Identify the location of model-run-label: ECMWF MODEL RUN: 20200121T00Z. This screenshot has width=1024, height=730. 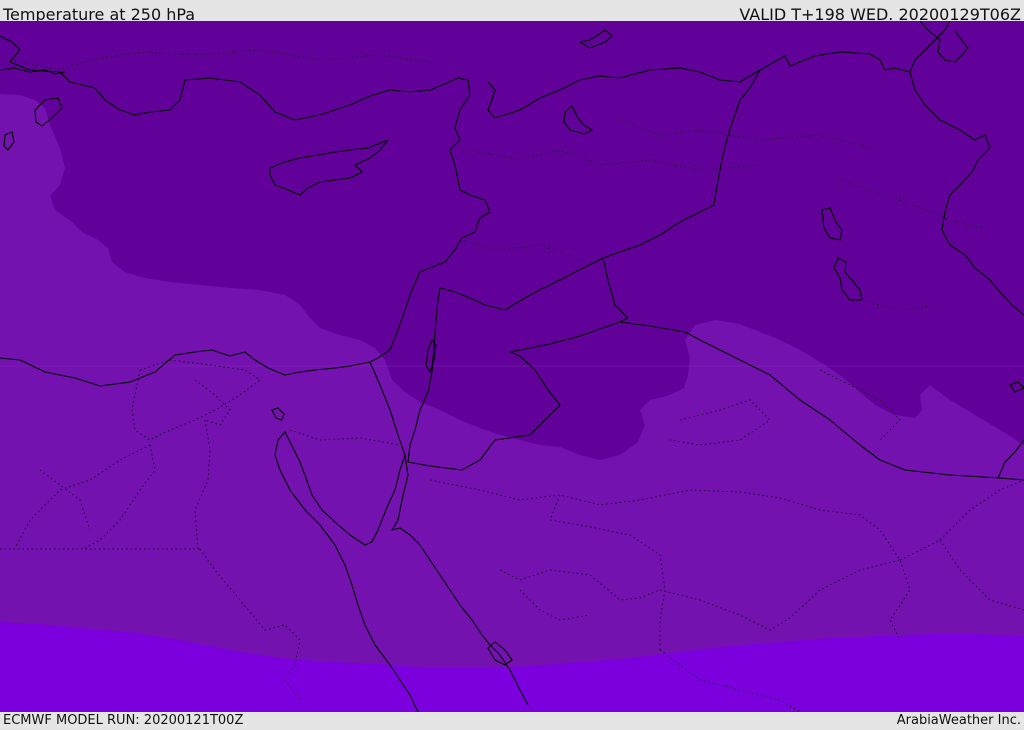
(123, 720).